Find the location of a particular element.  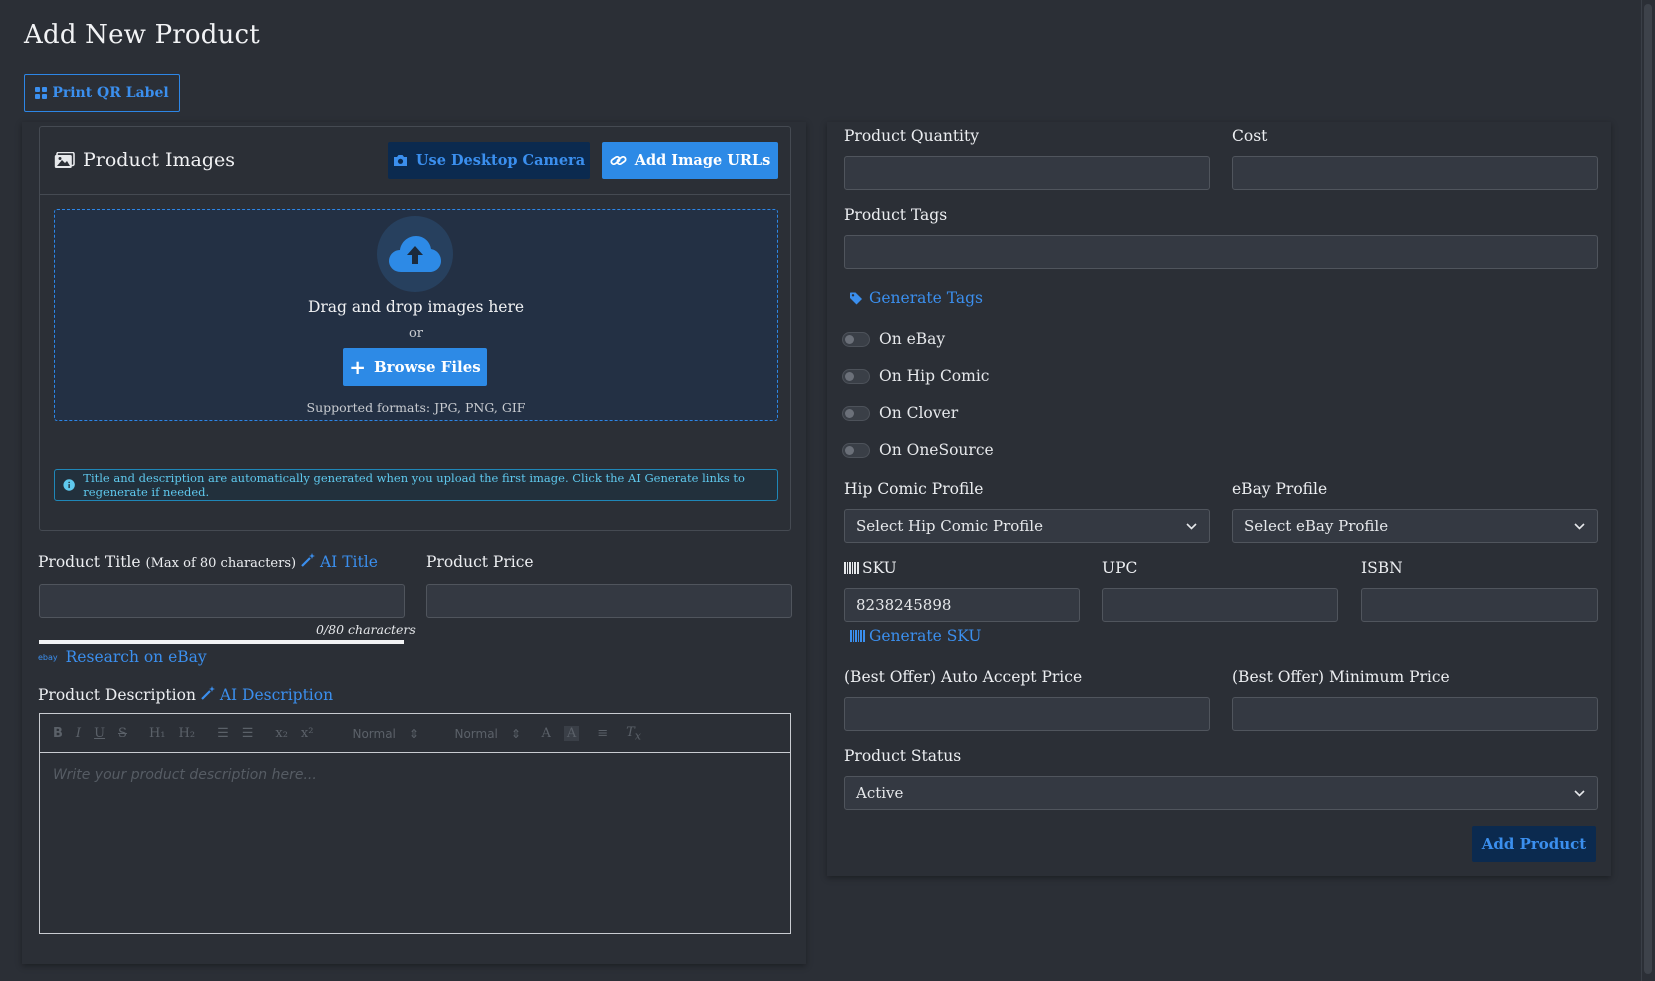

minimum-price-input is located at coordinates (1415, 714).